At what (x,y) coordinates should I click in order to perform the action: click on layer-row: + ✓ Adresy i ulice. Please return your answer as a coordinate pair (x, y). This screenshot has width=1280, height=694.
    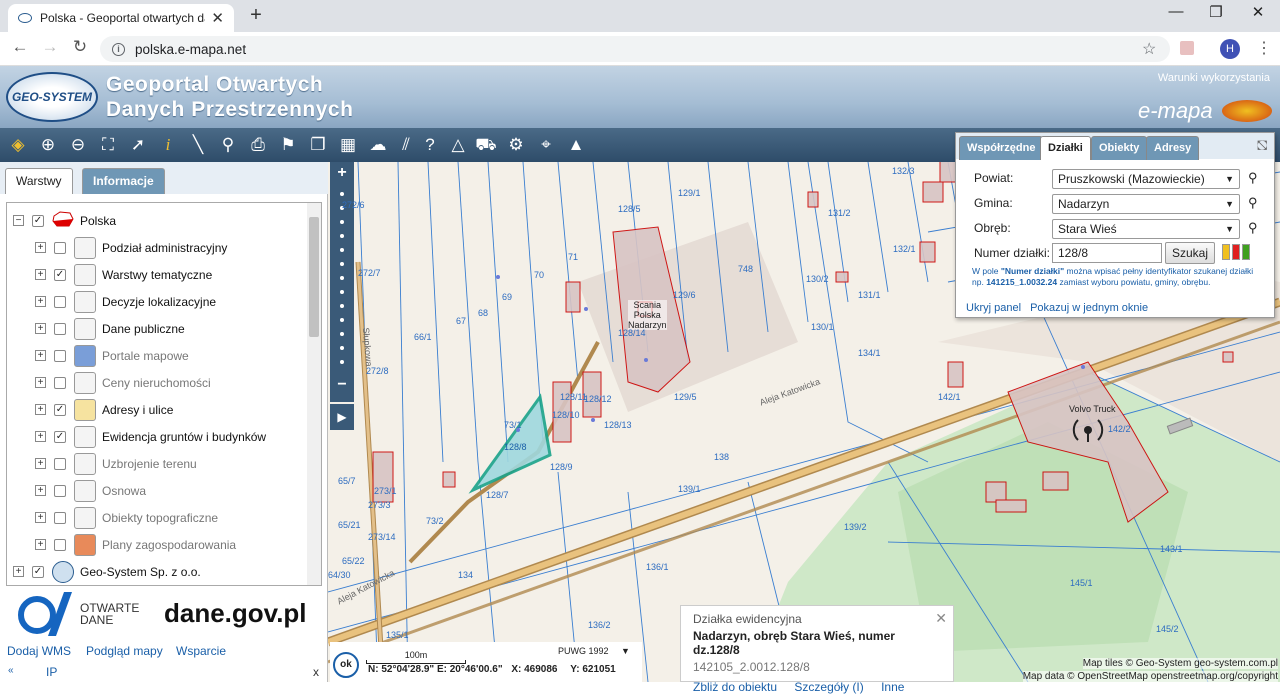
    Looking at the image, I should click on (104, 409).